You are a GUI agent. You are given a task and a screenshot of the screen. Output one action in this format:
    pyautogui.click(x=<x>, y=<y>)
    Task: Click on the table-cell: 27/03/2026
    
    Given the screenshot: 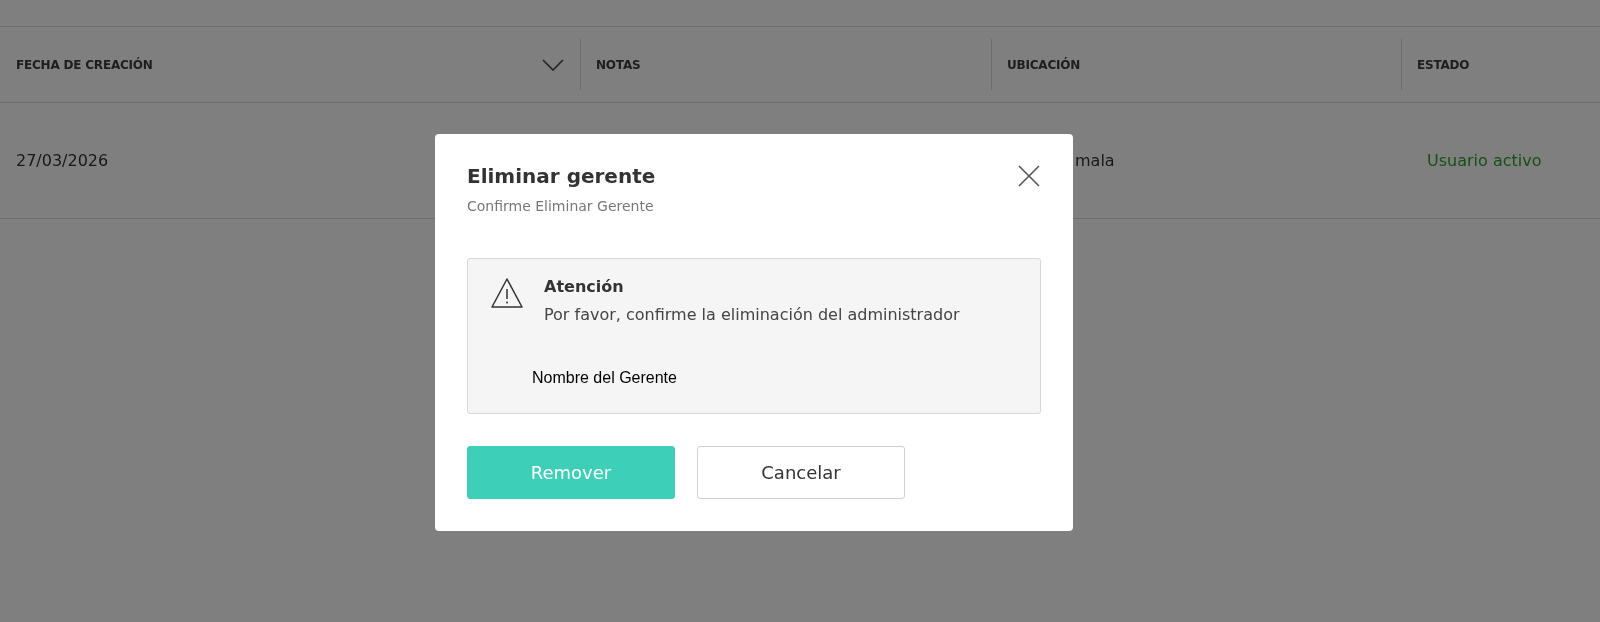 What is the action you would take?
    pyautogui.click(x=62, y=160)
    